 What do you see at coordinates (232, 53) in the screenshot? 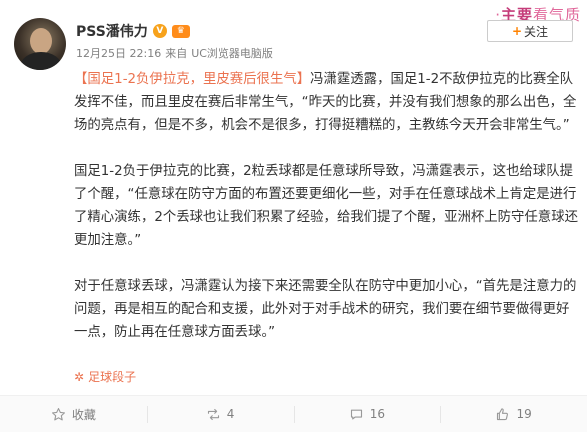
I see `source-client: UC浏览器电脑版` at bounding box center [232, 53].